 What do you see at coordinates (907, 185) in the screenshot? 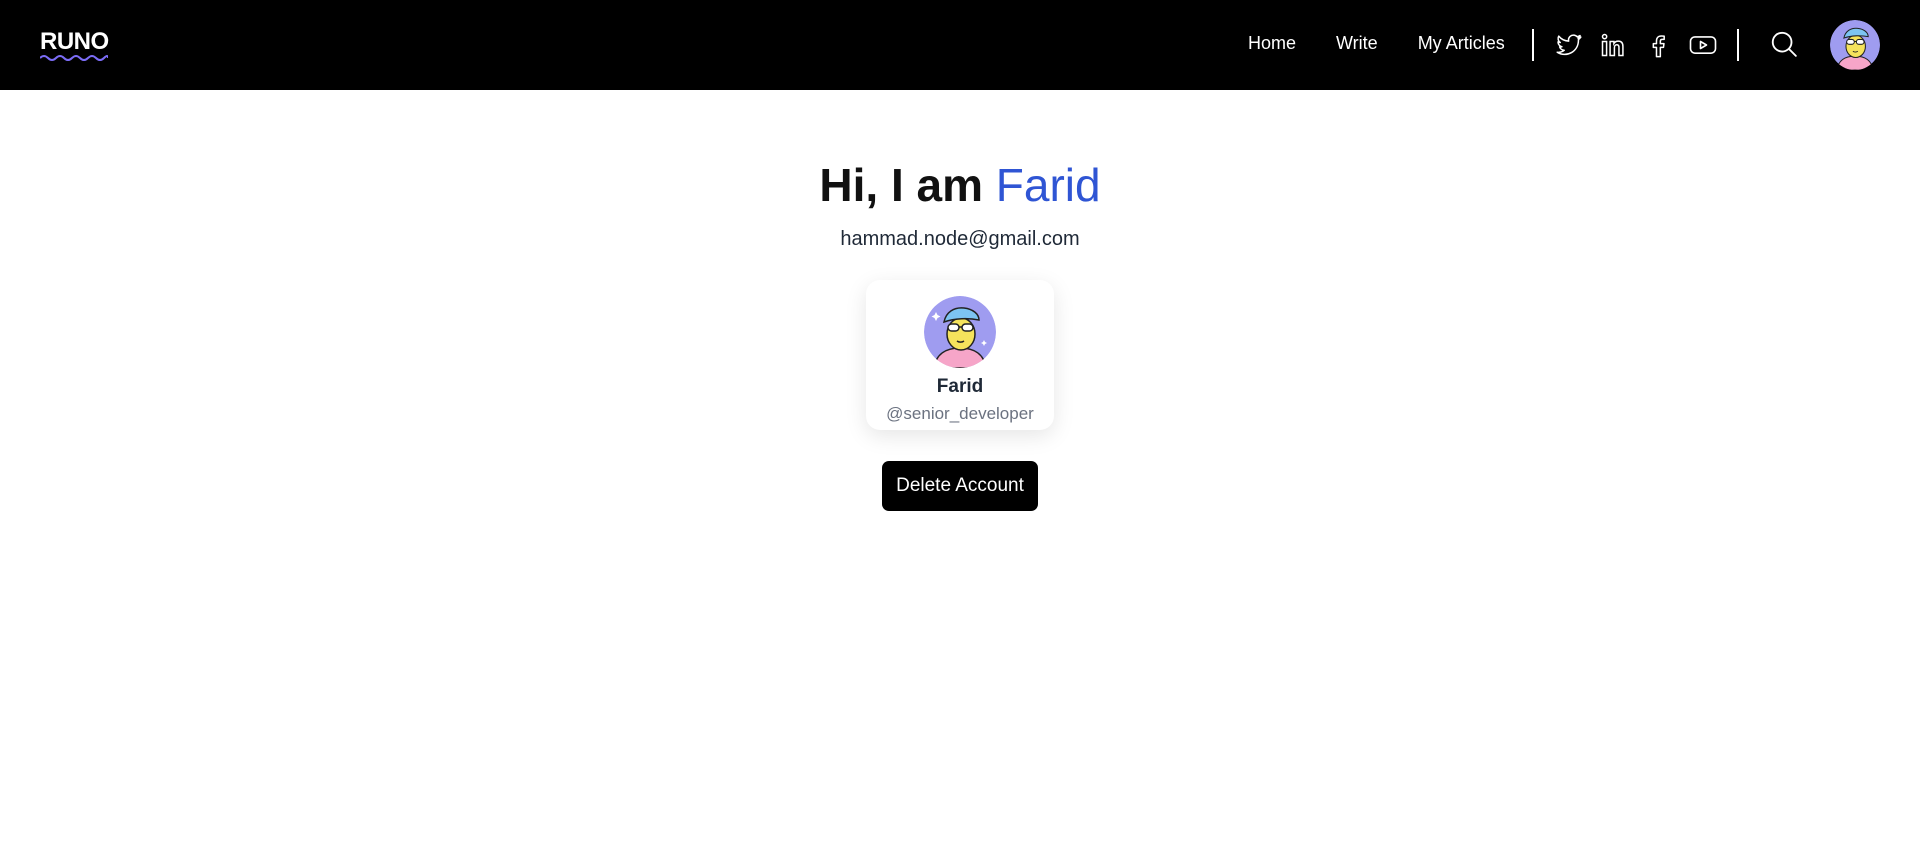
I see `greeting-text: Hi, I am` at bounding box center [907, 185].